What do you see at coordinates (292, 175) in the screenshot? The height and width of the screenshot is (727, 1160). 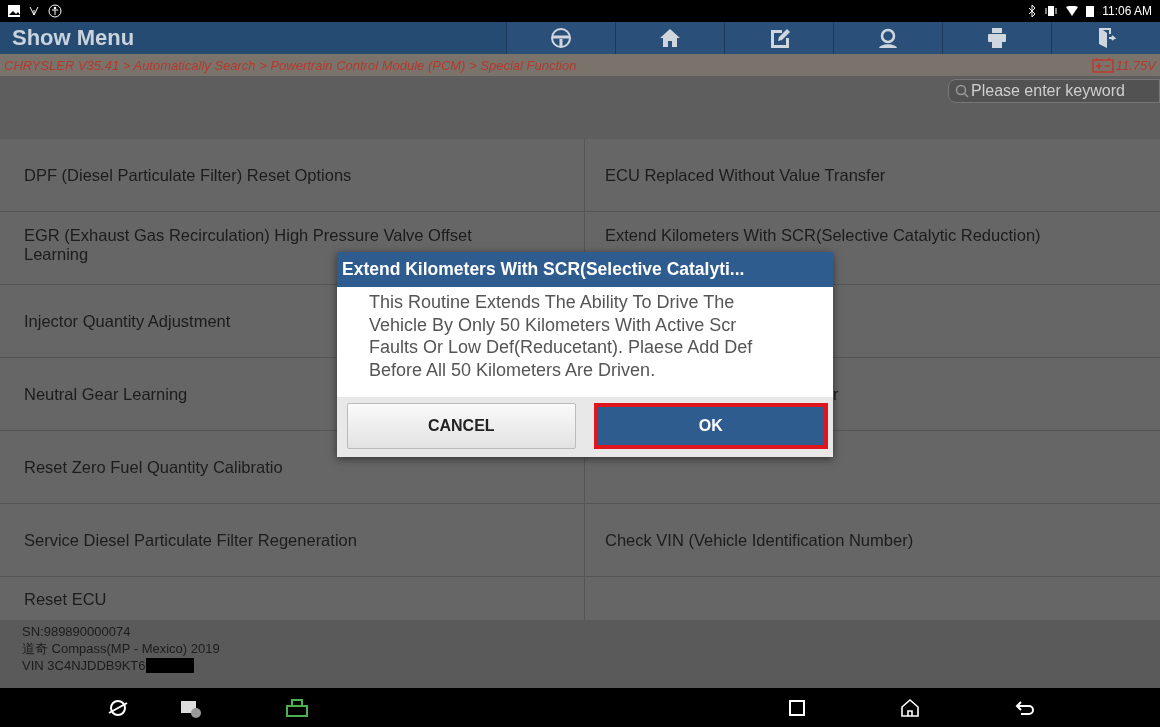 I see `menu-item: DPF (Diesel Particulate Filter) Reset Options` at bounding box center [292, 175].